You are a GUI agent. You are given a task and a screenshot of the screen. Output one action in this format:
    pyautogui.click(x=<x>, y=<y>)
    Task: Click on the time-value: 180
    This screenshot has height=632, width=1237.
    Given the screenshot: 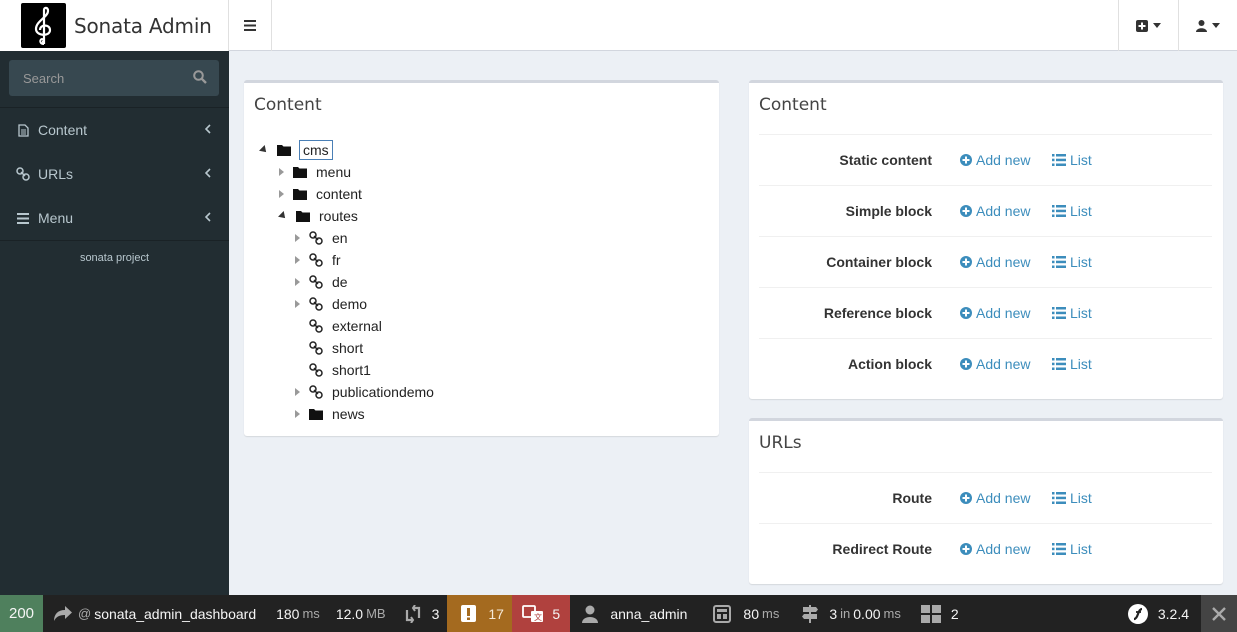 What is the action you would take?
    pyautogui.click(x=288, y=613)
    